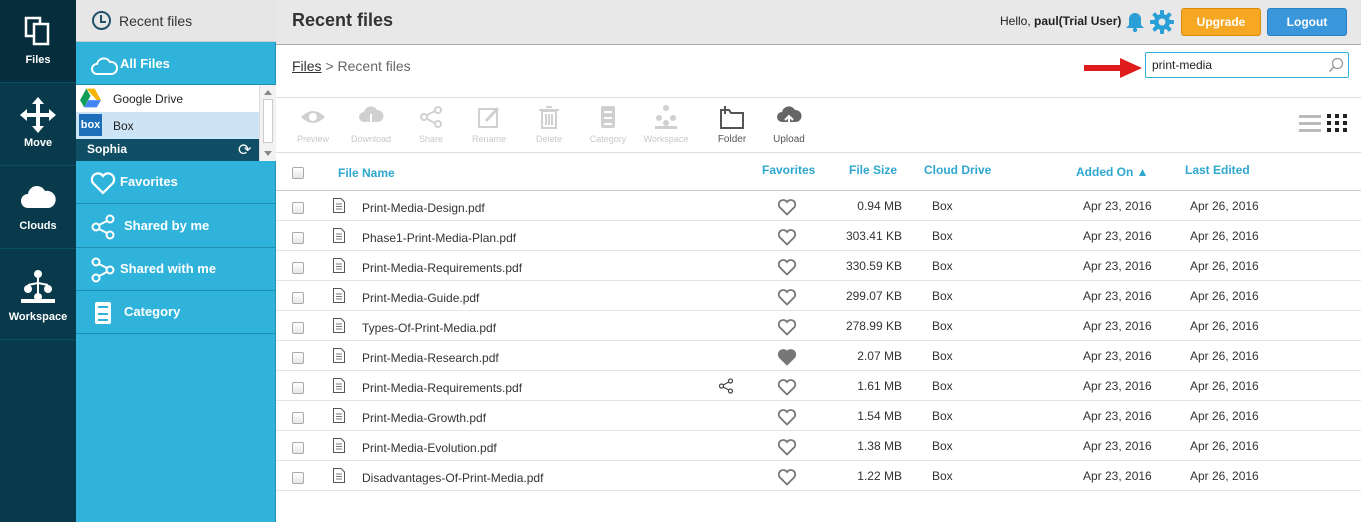 The image size is (1361, 522). Describe the element at coordinates (167, 125) in the screenshot. I see `drive-item-box: box Box` at that location.